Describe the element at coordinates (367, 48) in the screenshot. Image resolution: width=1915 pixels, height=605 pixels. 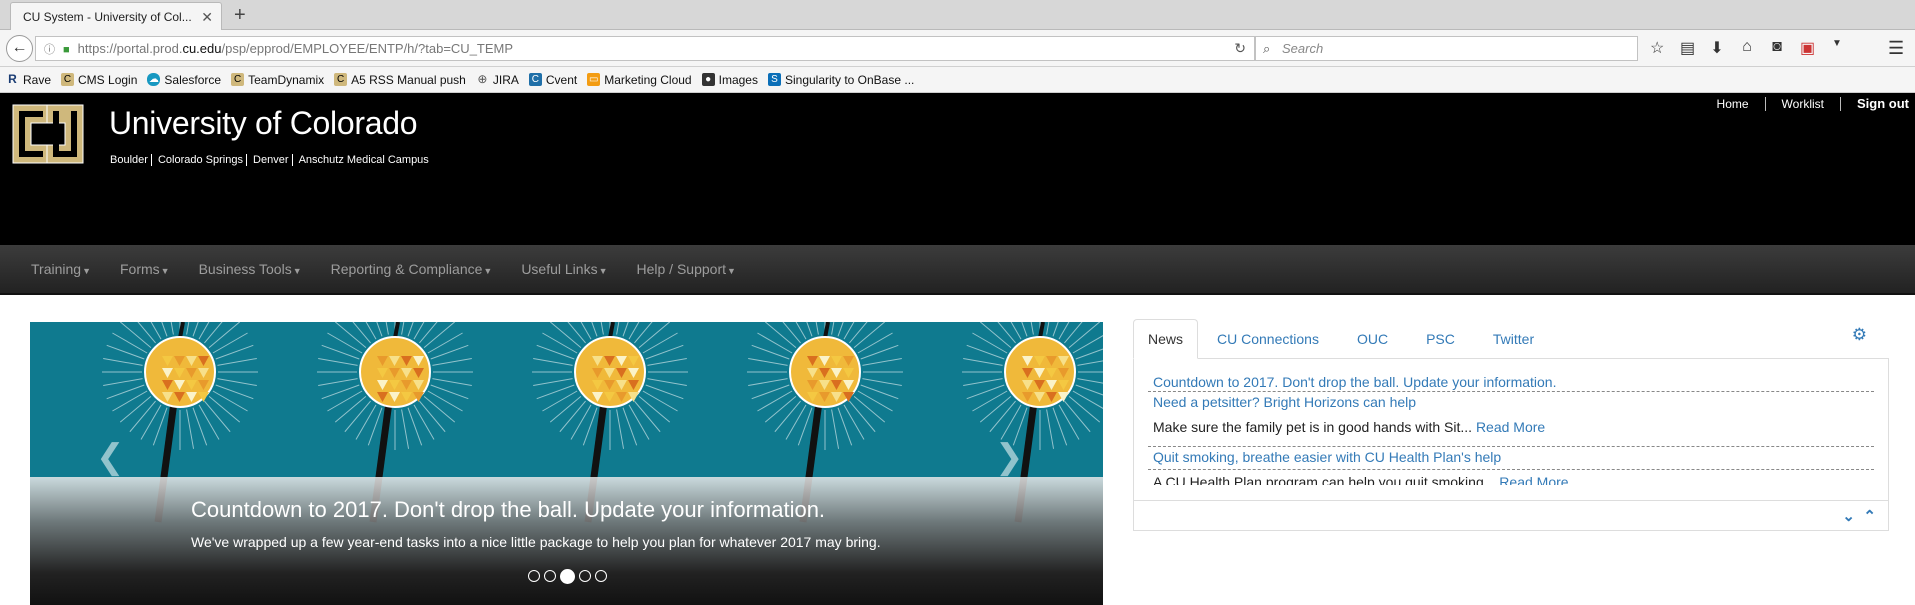
I see `url-suffix: /psp/epprod/EMPLOYEE/ENTP/h/?tab=CU_TEMP` at that location.